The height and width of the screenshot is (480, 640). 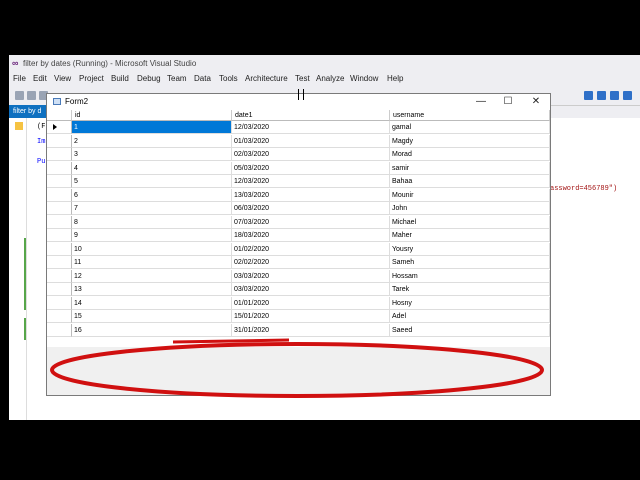 What do you see at coordinates (152, 115) in the screenshot?
I see `column-header-id: id` at bounding box center [152, 115].